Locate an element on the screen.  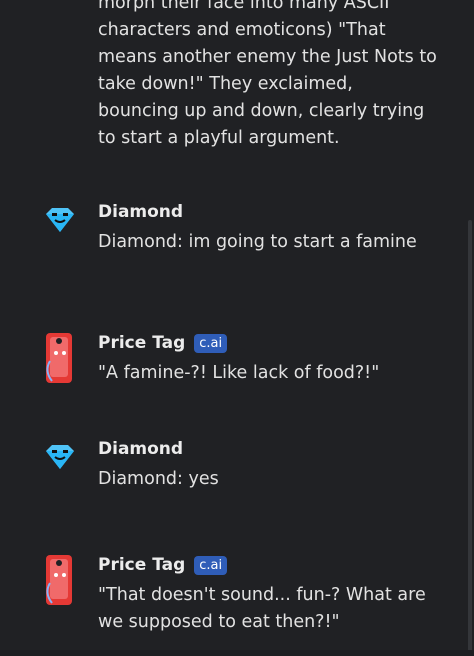
scrollbar is located at coordinates (470, 438).